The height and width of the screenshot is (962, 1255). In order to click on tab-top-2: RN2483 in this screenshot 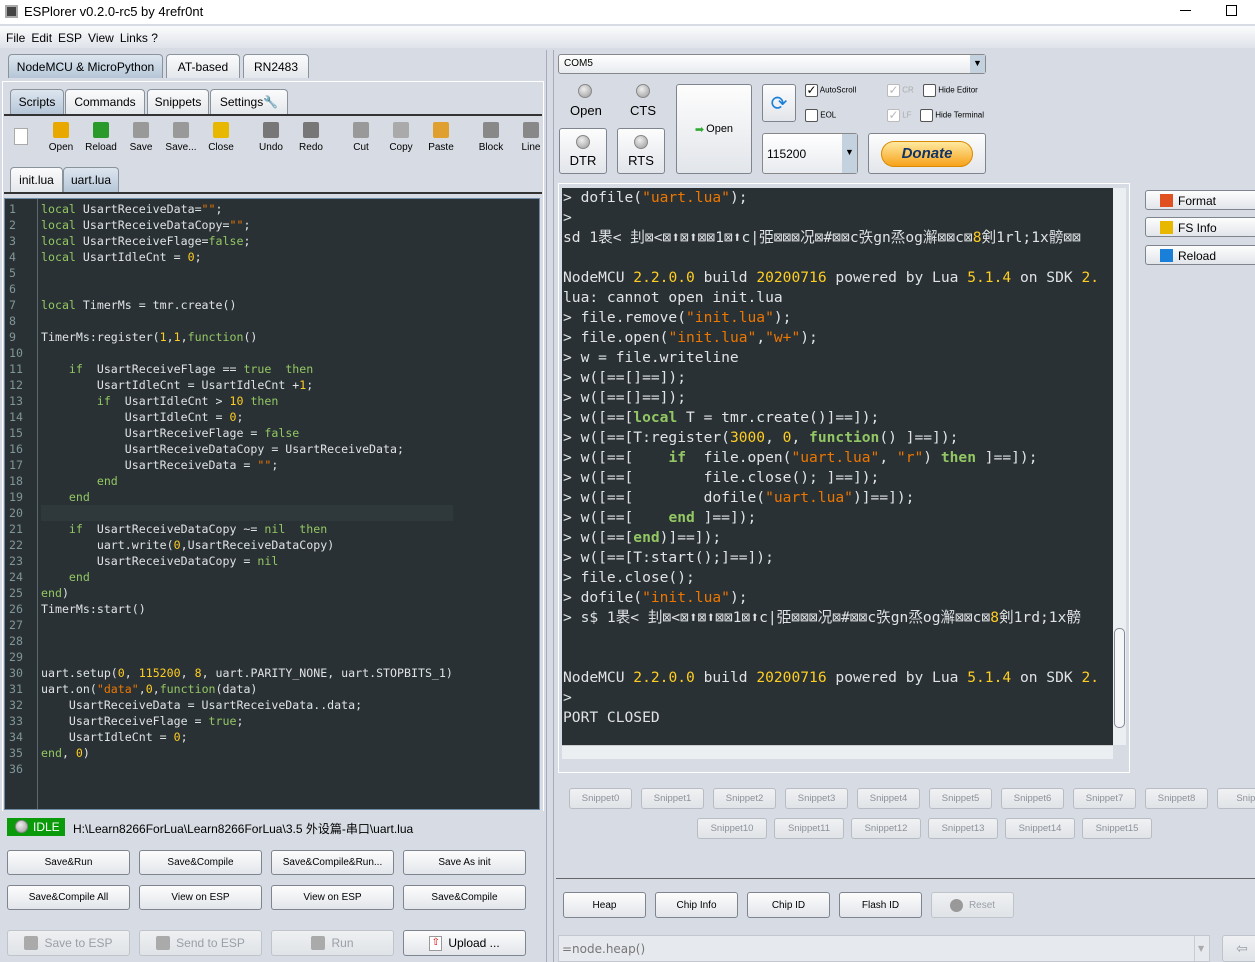, I will do `click(276, 66)`.